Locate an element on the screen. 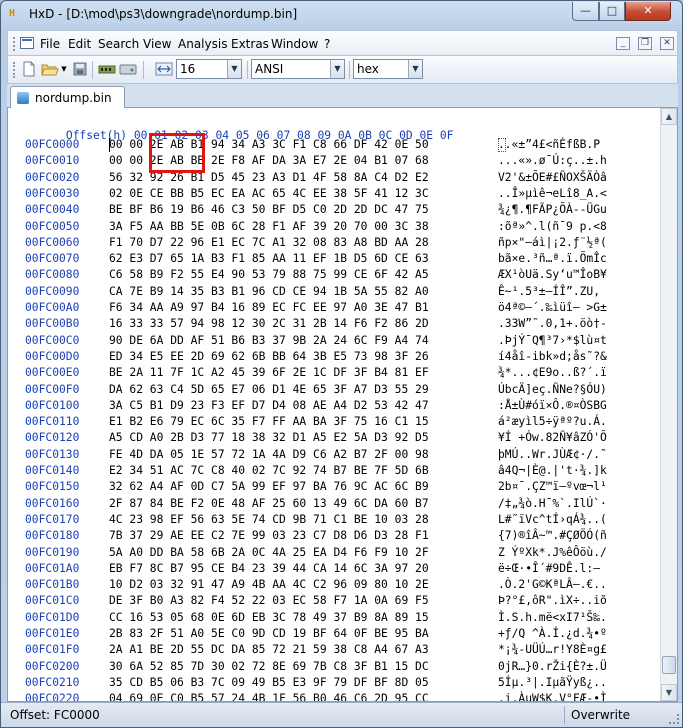 The height and width of the screenshot is (728, 683). save-icon is located at coordinates (80, 69).